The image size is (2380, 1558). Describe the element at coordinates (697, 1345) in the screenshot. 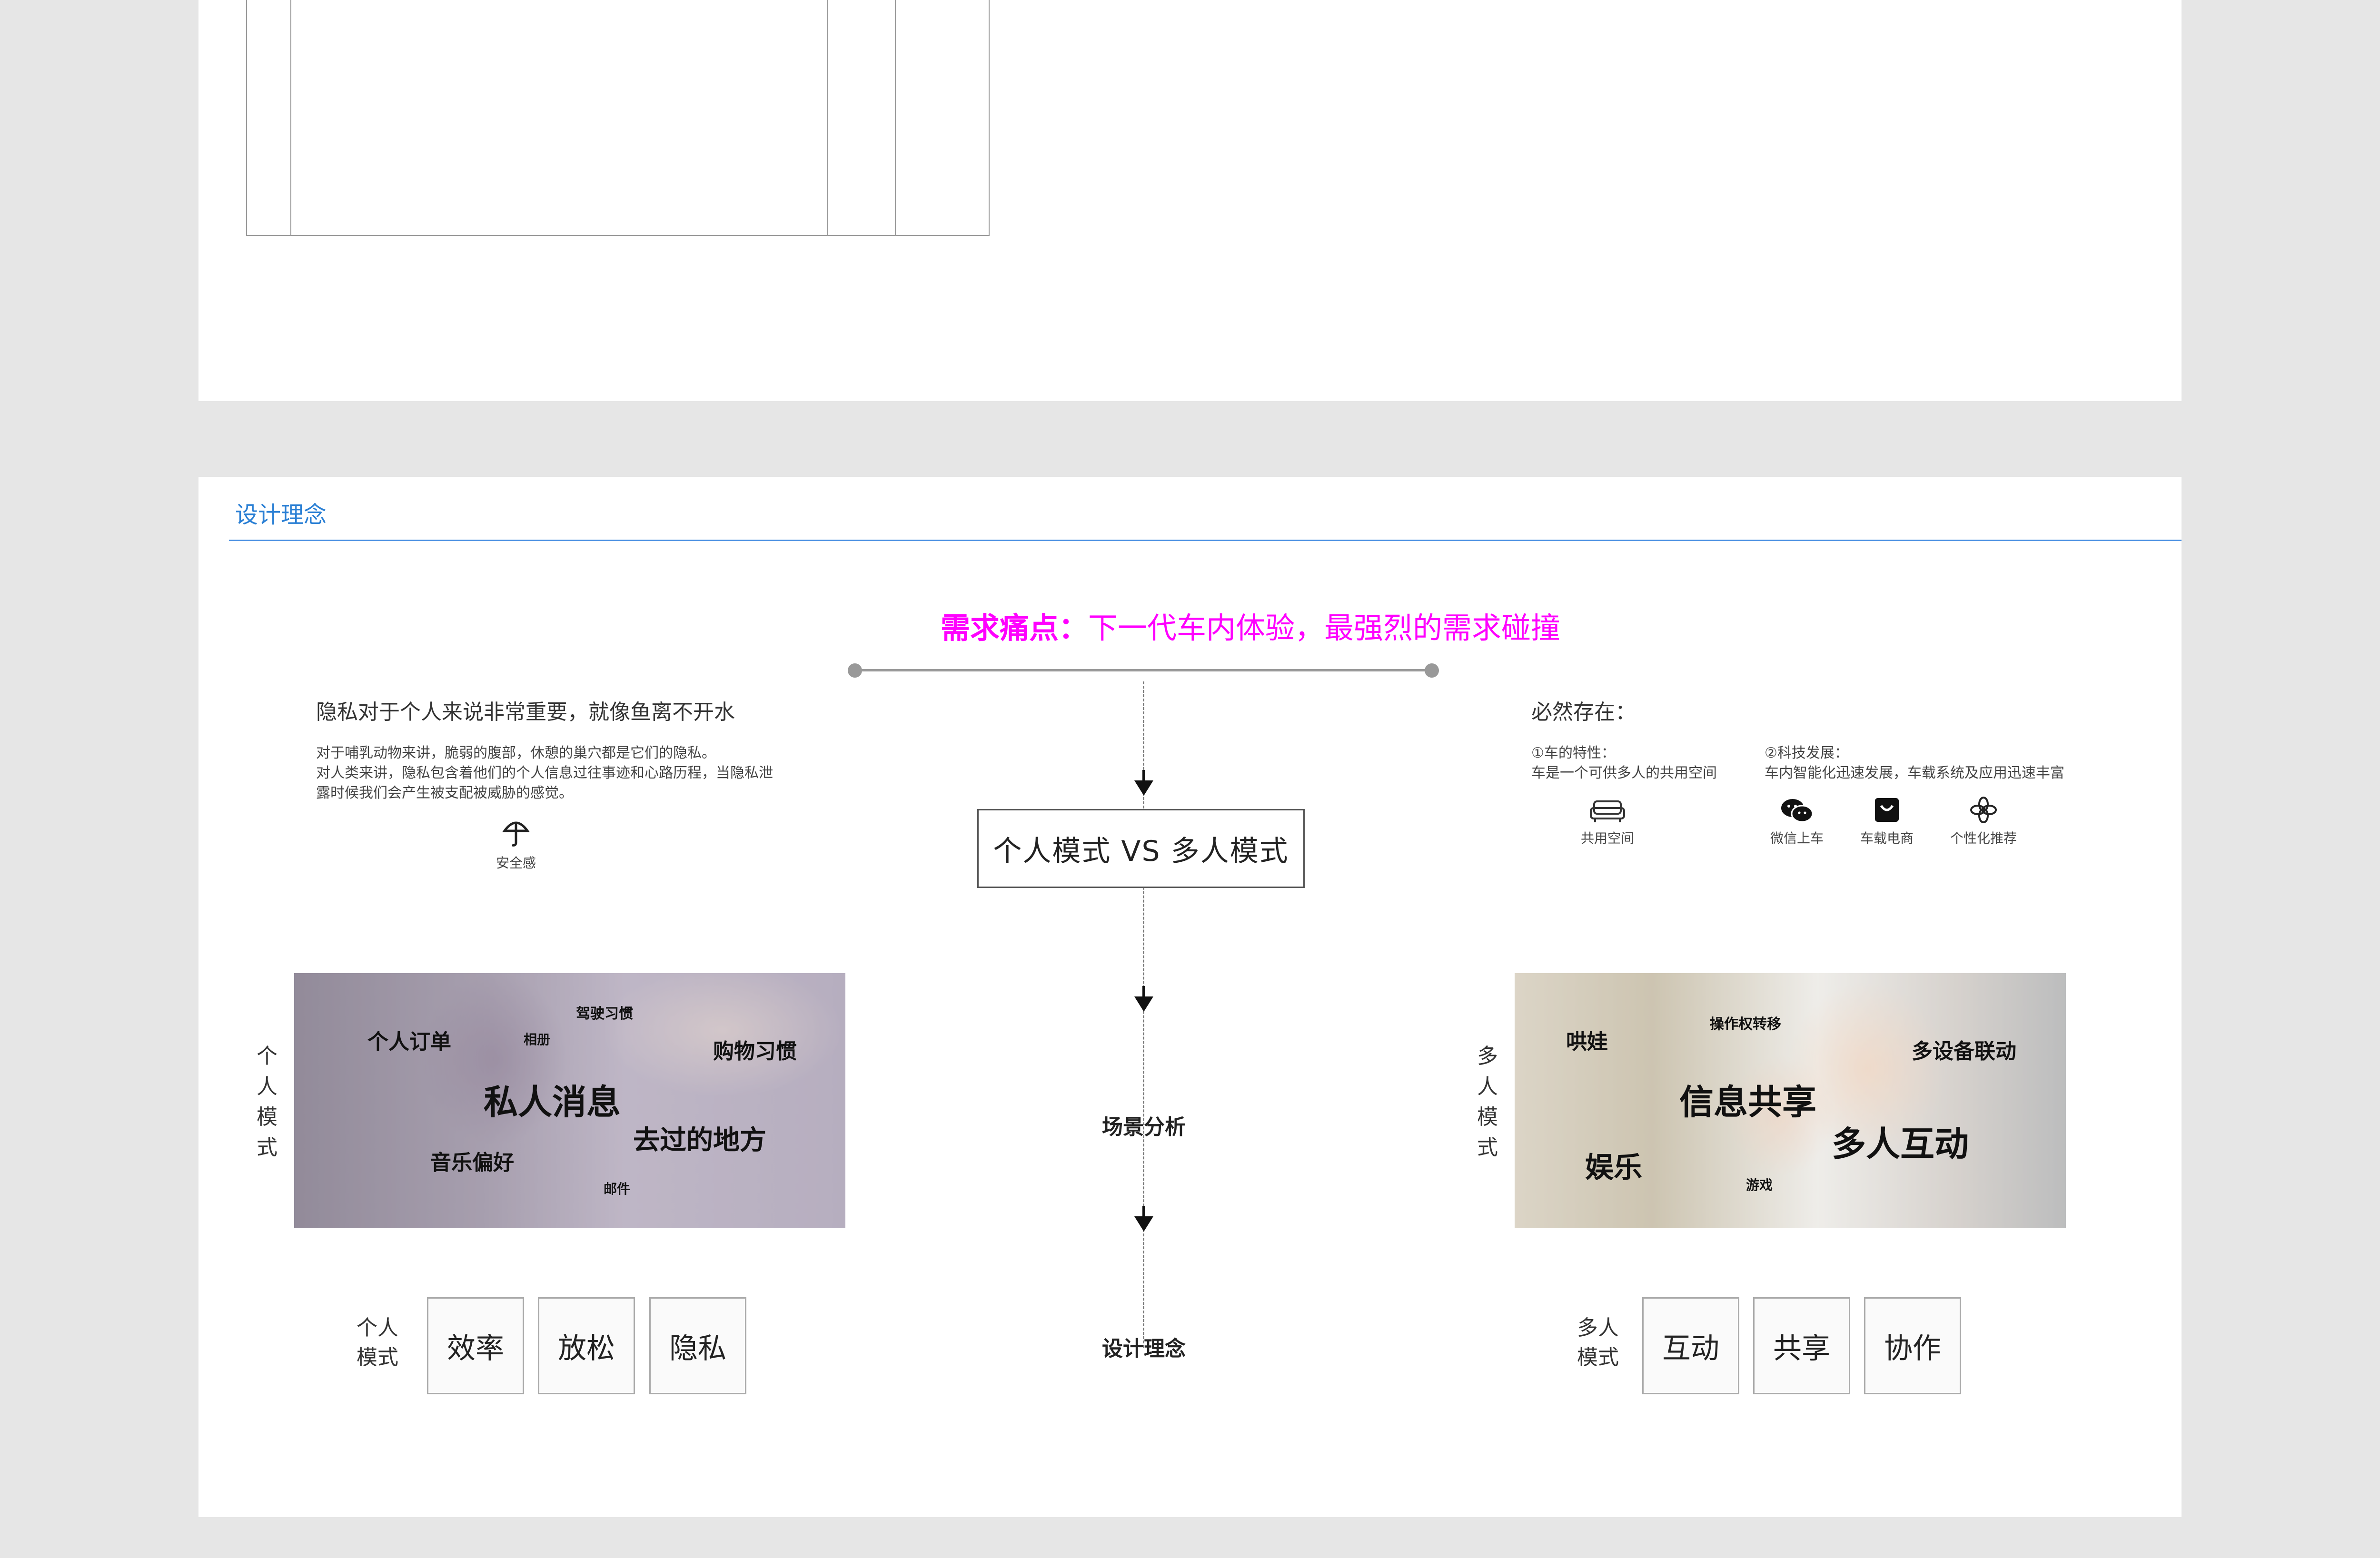

I see `keyword-box-privacy: 隐私` at that location.